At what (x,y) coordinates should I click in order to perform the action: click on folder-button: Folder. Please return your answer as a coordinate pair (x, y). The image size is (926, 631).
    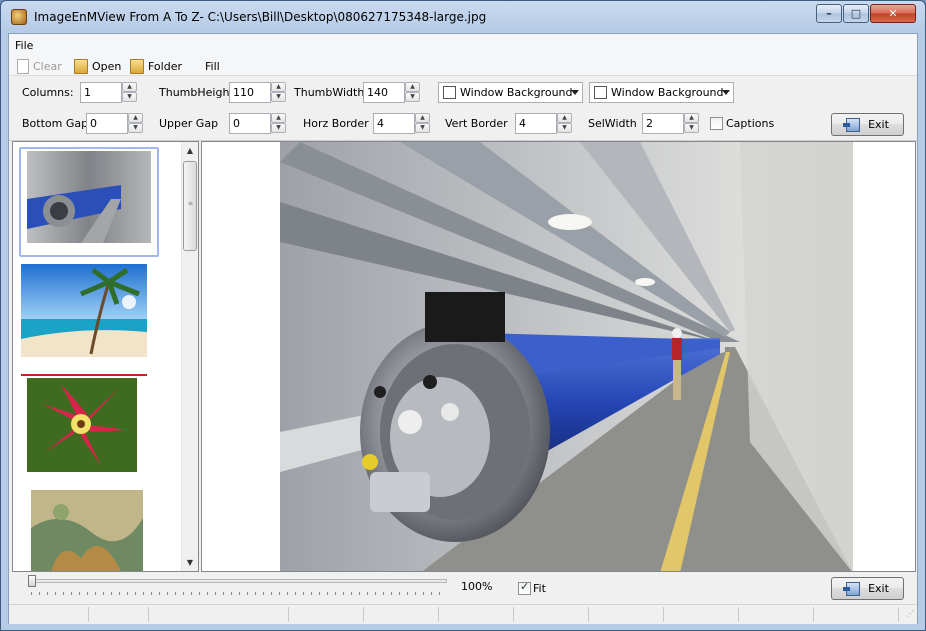
    Looking at the image, I should click on (156, 66).